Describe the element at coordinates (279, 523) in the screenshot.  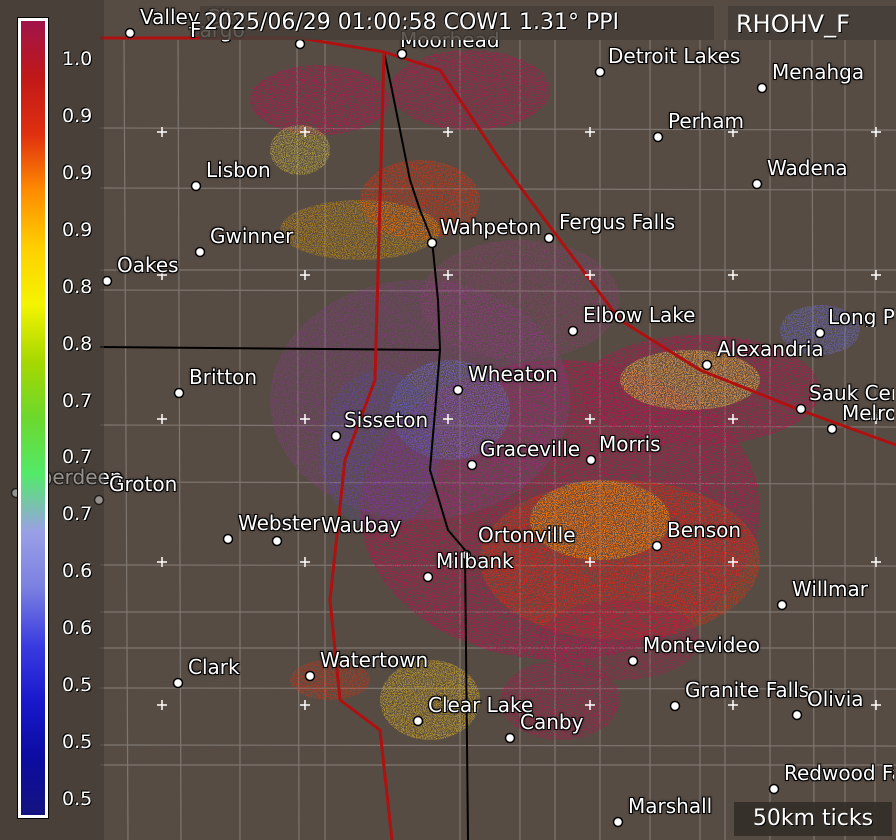
I see `city-label: Webster` at that location.